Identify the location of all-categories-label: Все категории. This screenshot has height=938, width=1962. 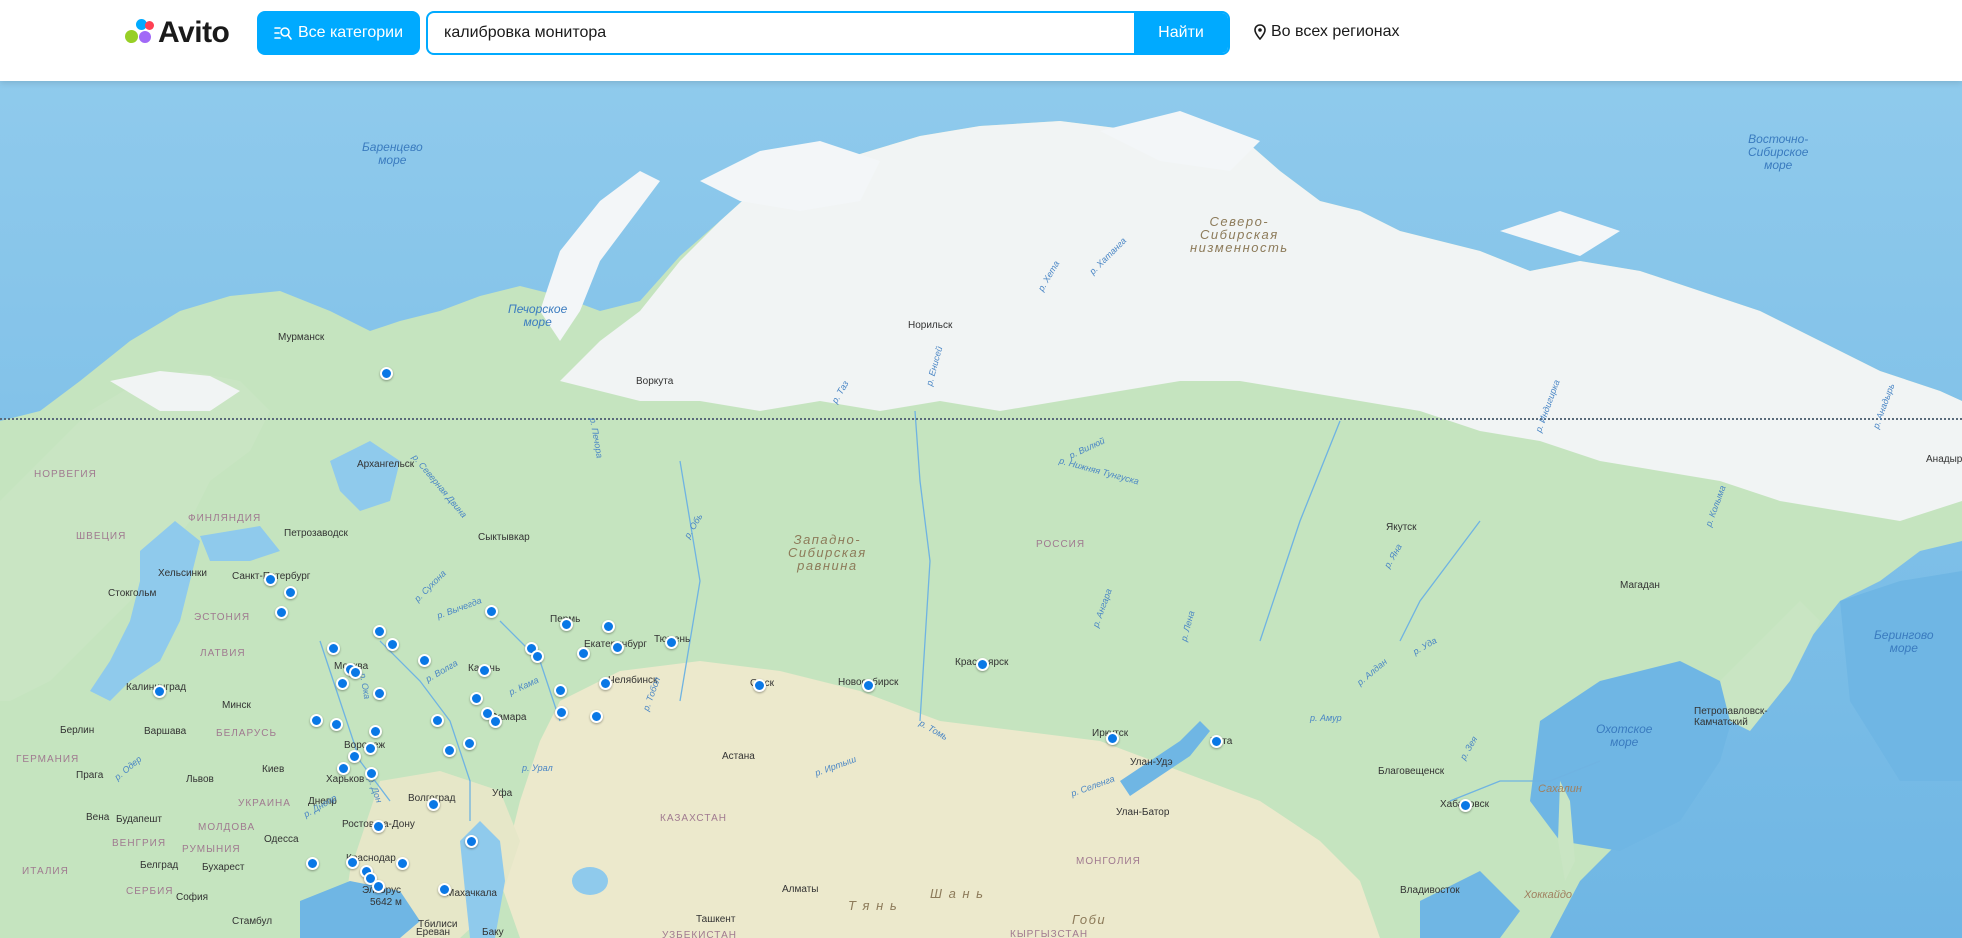
(350, 32).